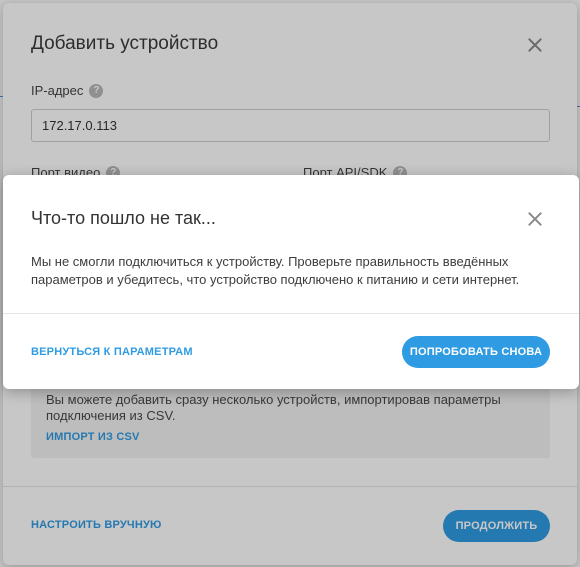  Describe the element at coordinates (291, 313) in the screenshot. I see `error-divider` at that location.